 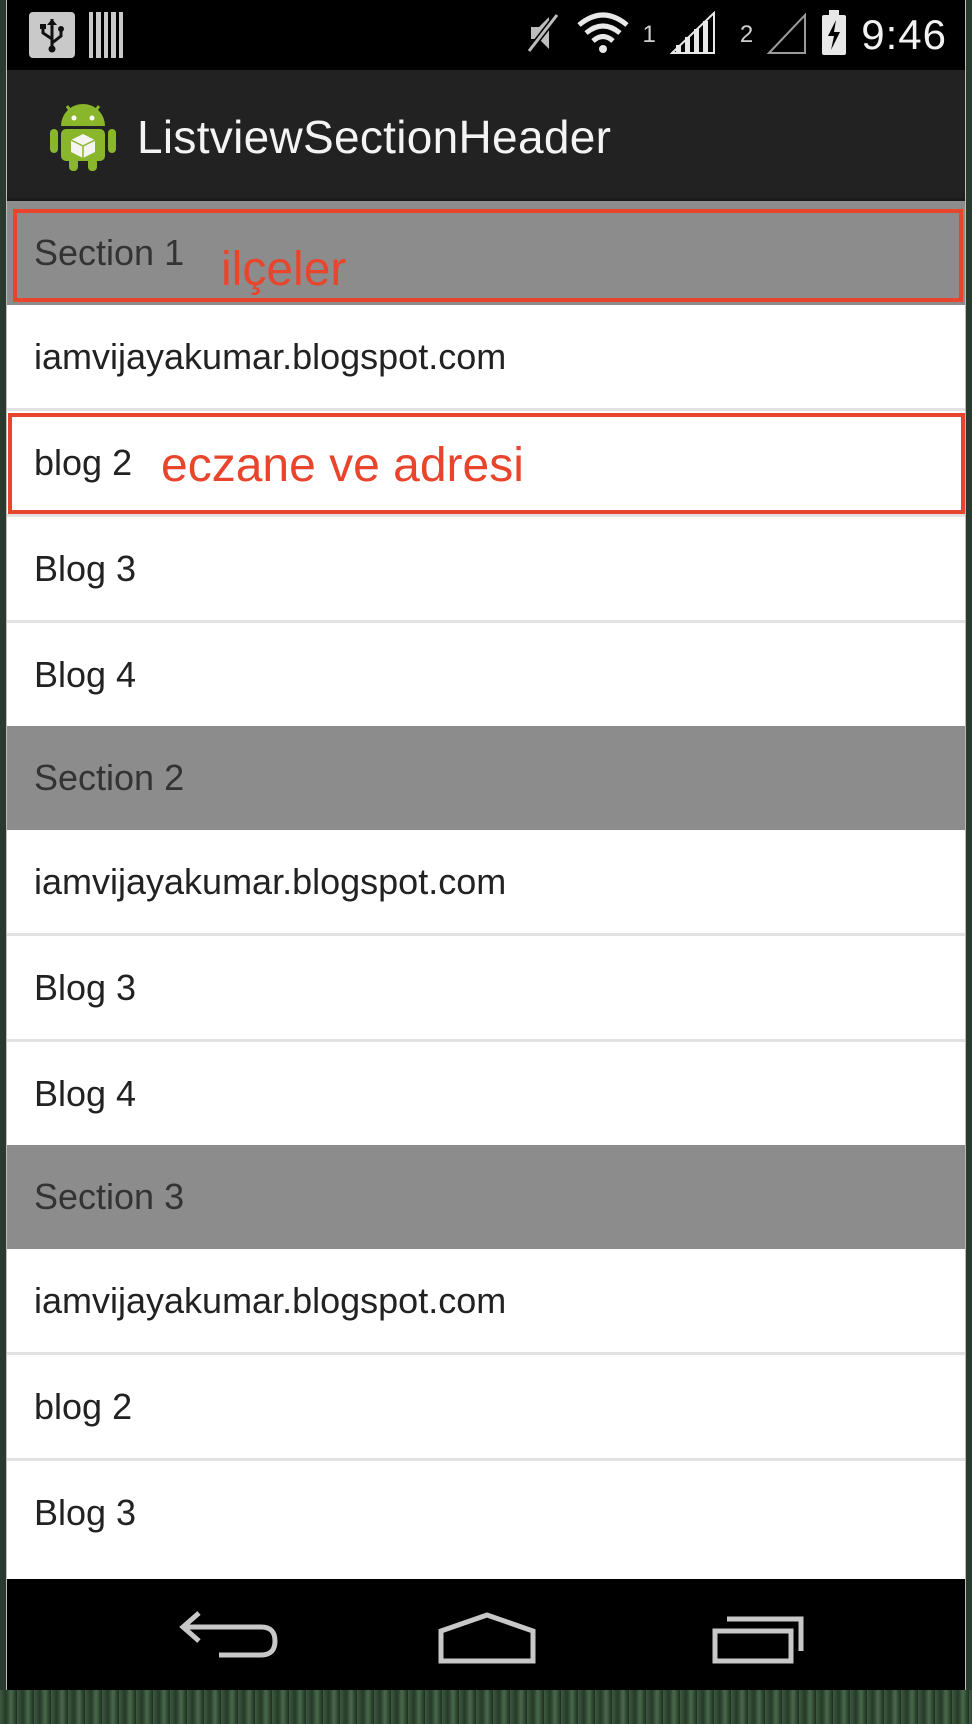 I want to click on mute-icon, so click(x=543, y=35).